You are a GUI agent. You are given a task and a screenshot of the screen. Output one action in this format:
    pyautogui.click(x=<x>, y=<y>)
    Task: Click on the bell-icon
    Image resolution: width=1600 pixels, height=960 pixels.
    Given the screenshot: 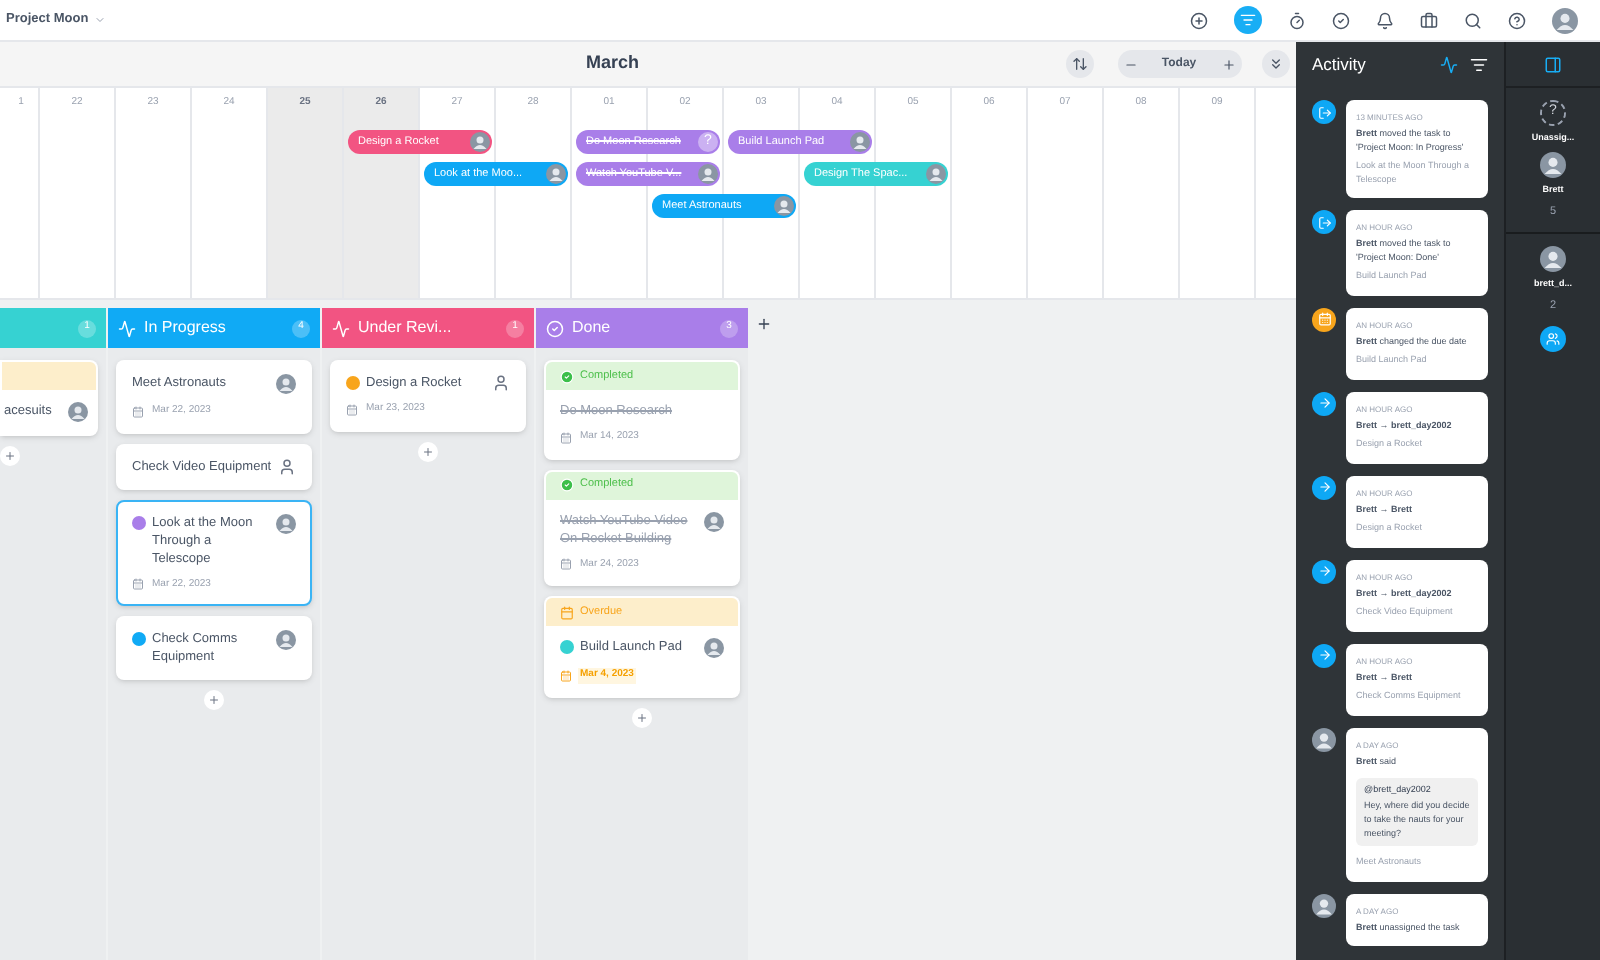 What is the action you would take?
    pyautogui.click(x=1385, y=20)
    